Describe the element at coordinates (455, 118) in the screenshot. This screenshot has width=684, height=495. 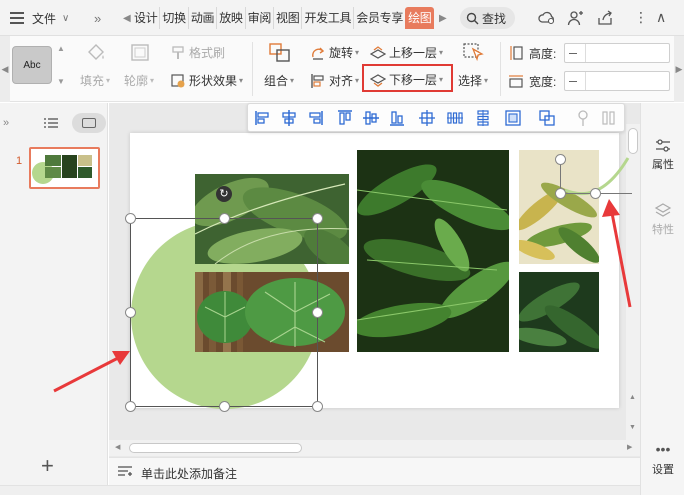
I see `distribute-horizontal-icon` at that location.